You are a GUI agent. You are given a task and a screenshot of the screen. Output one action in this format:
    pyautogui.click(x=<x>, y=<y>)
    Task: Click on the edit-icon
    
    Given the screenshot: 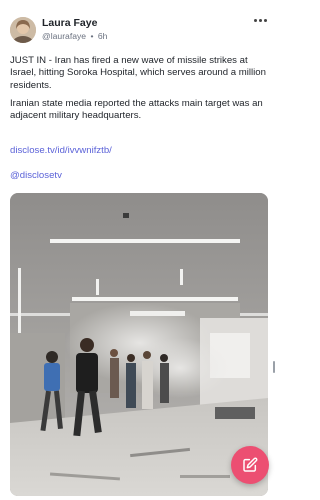 What is the action you would take?
    pyautogui.click(x=250, y=464)
    